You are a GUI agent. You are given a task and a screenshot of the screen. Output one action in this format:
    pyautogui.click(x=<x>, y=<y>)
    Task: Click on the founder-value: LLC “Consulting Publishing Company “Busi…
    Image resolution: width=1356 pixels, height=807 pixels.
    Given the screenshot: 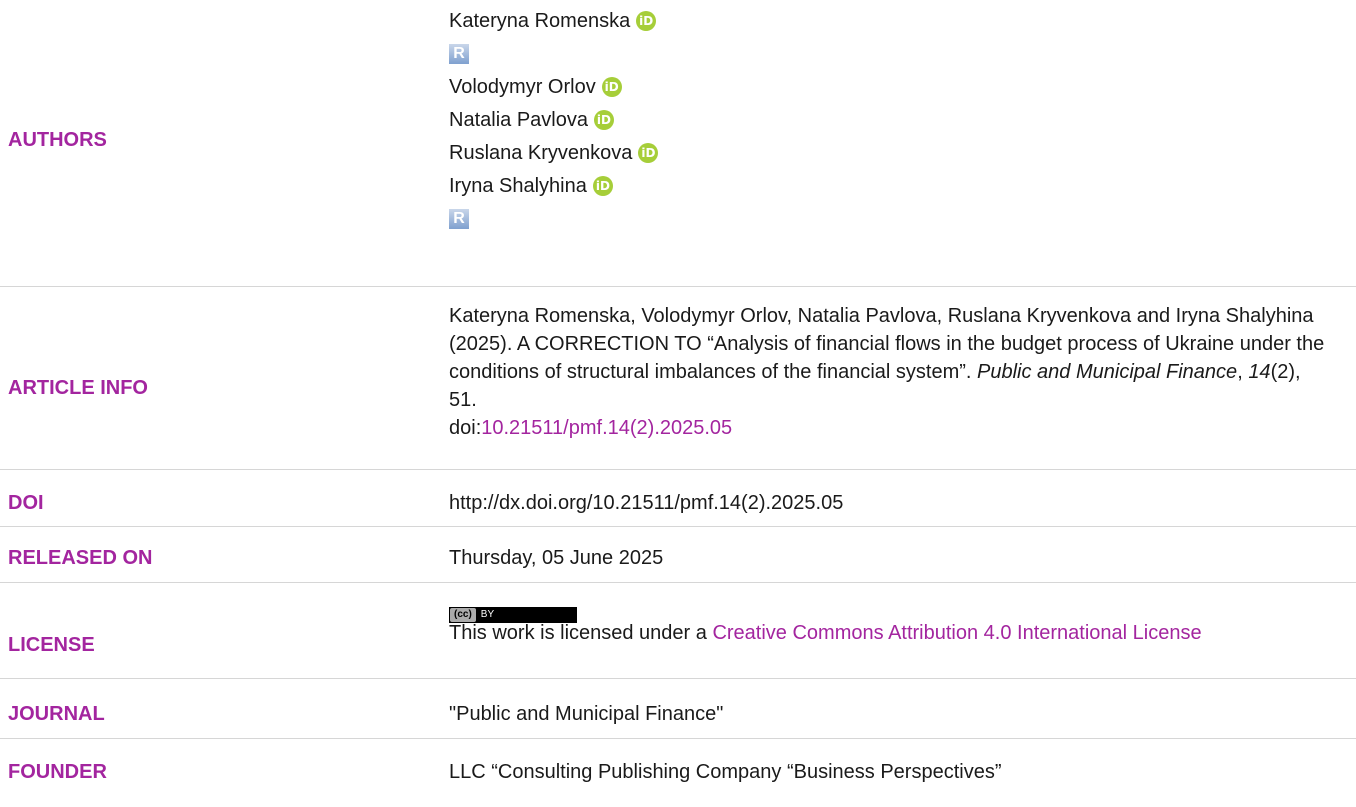 What is the action you would take?
    pyautogui.click(x=725, y=772)
    